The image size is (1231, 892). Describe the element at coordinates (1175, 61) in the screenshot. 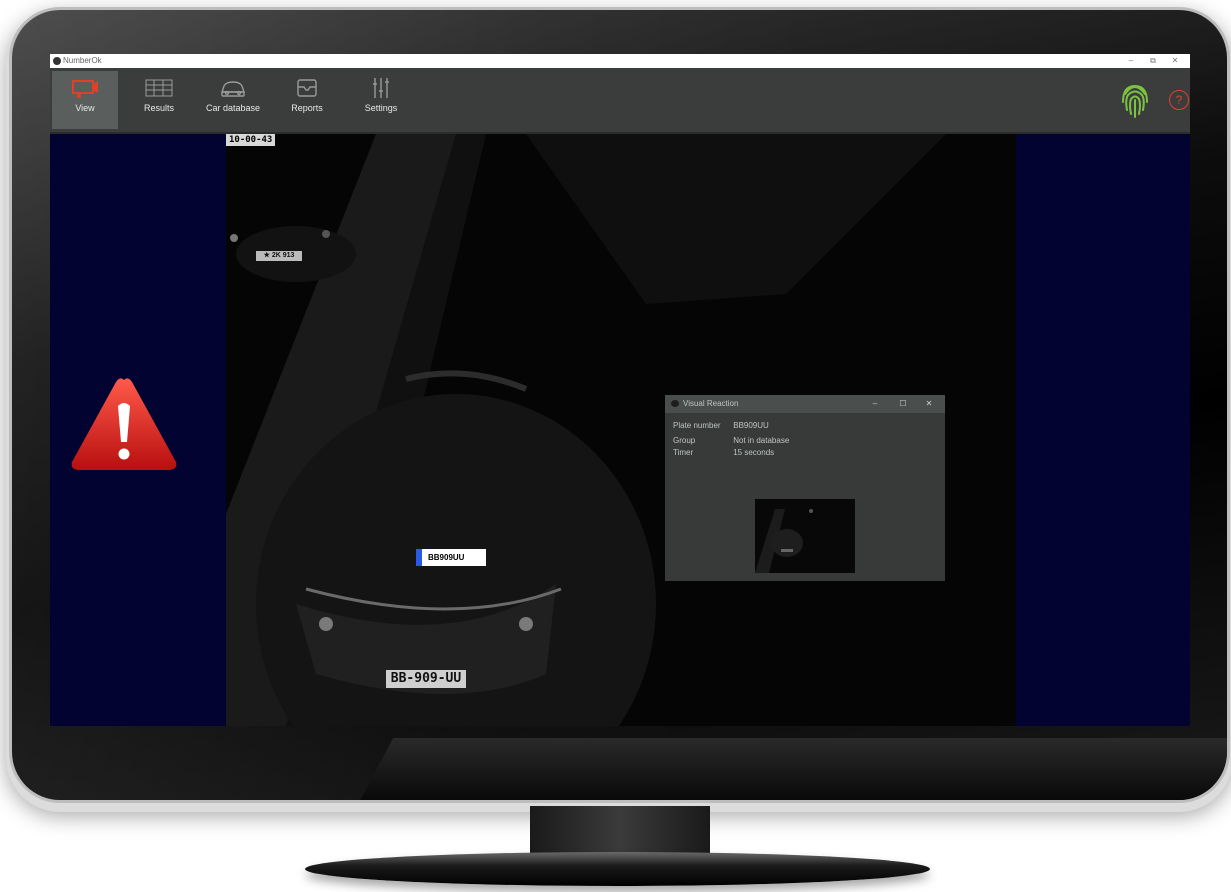

I see `close-button: ✕` at that location.